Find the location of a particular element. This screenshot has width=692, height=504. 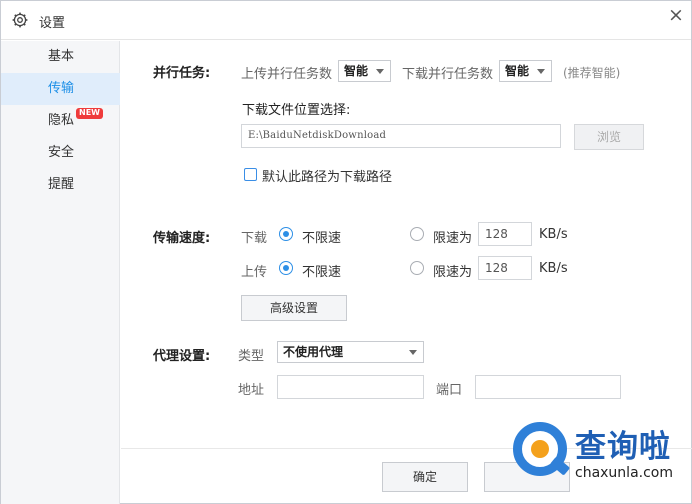

sidebar-item-label: 提醒 is located at coordinates (61, 184).